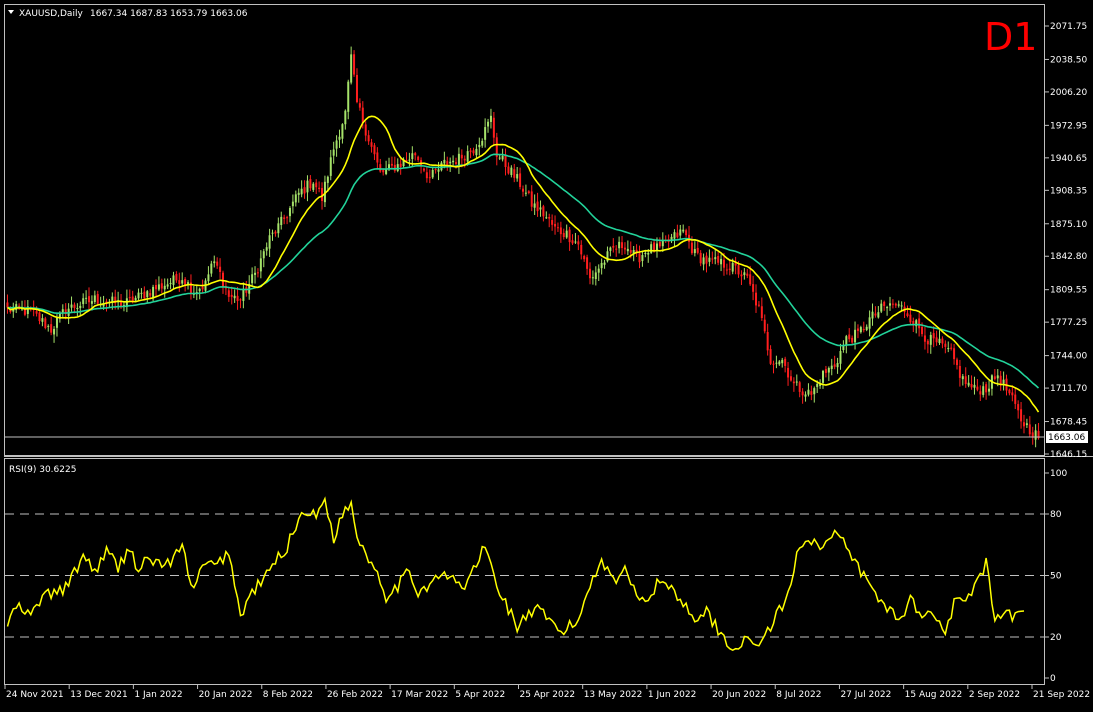 This screenshot has height=712, width=1093. I want to click on price-tick-label: 1842.80, so click(1068, 257).